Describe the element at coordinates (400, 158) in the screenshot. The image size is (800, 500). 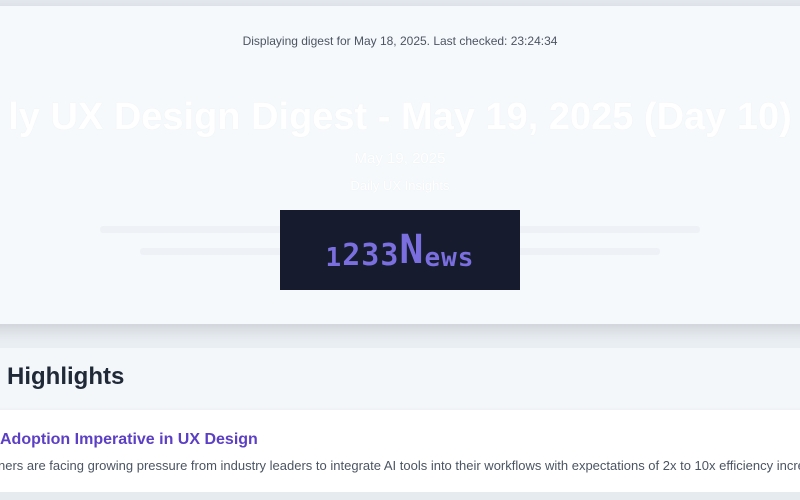
I see `digest-date: May 19, 2025` at that location.